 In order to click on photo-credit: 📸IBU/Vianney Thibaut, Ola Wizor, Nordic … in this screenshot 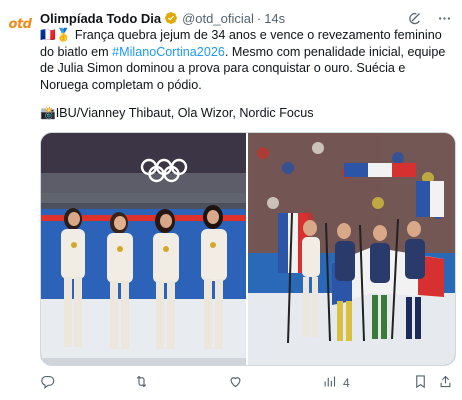, I will do `click(177, 113)`.